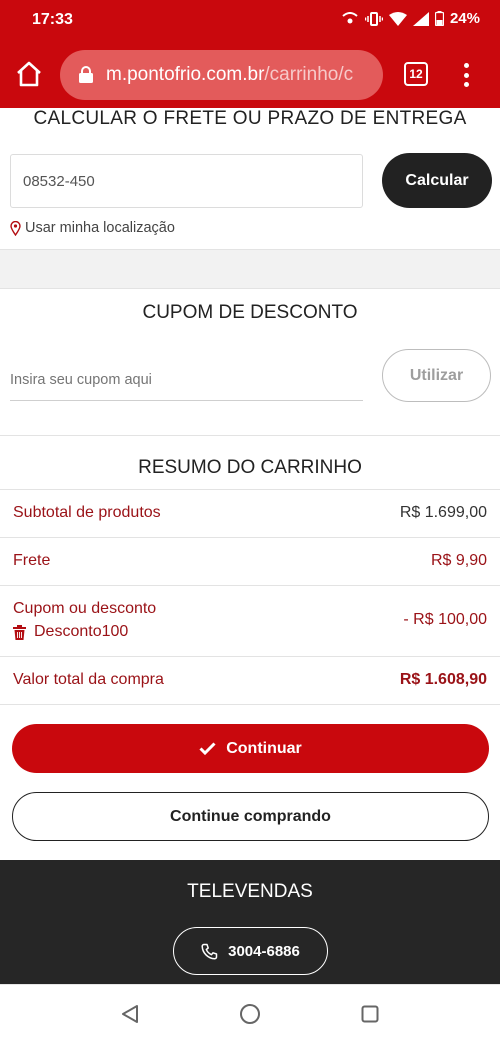 This screenshot has width=500, height=1041. I want to click on phone-button: 3004-6886, so click(250, 951).